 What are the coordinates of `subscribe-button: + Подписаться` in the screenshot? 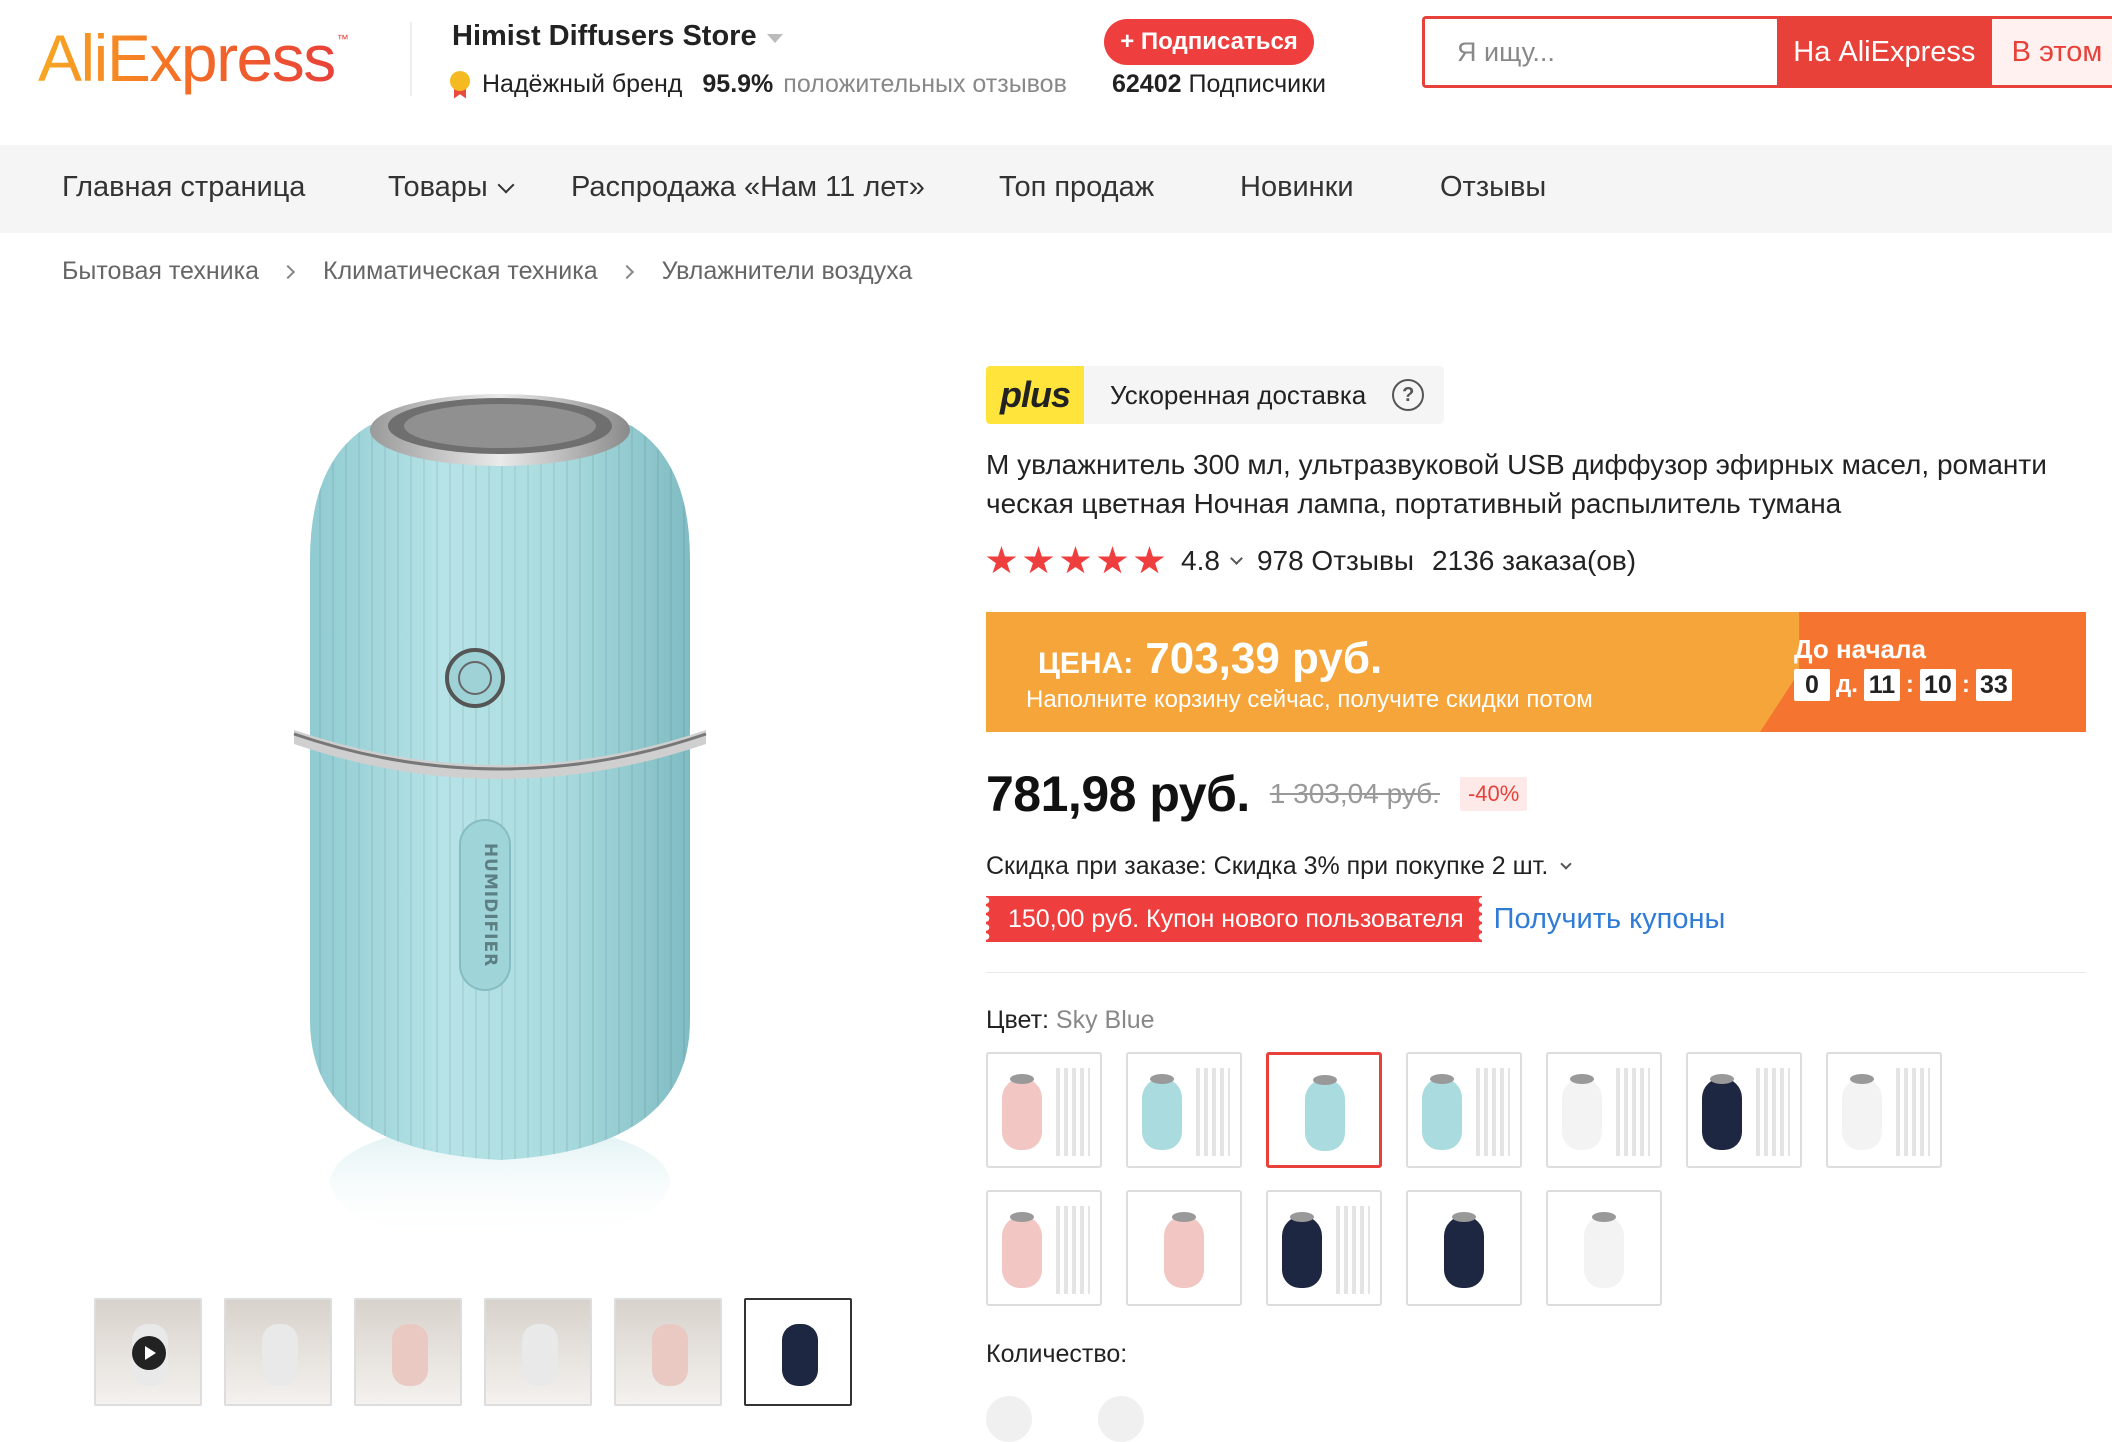 It's located at (1209, 42).